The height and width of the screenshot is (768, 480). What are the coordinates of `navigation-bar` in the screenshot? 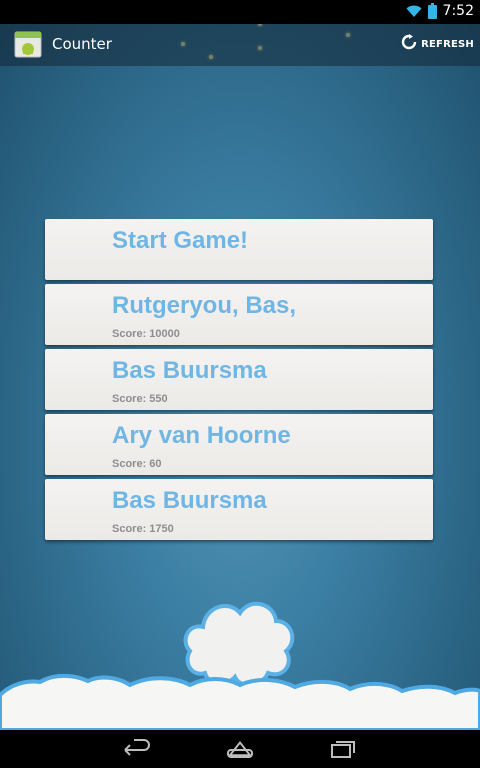 It's located at (240, 749).